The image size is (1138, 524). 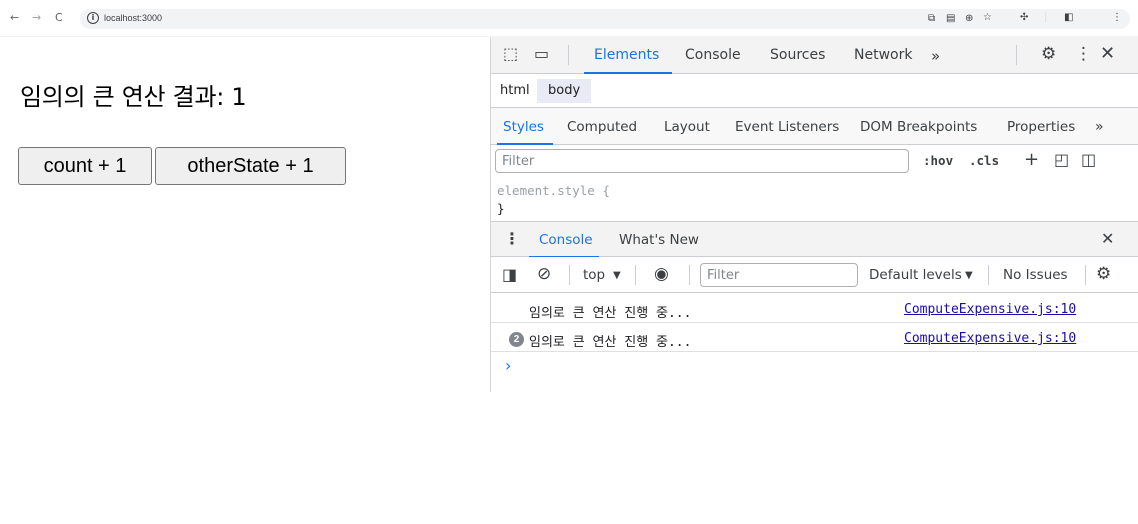 I want to click on site-info-icon: i, so click(x=93, y=18).